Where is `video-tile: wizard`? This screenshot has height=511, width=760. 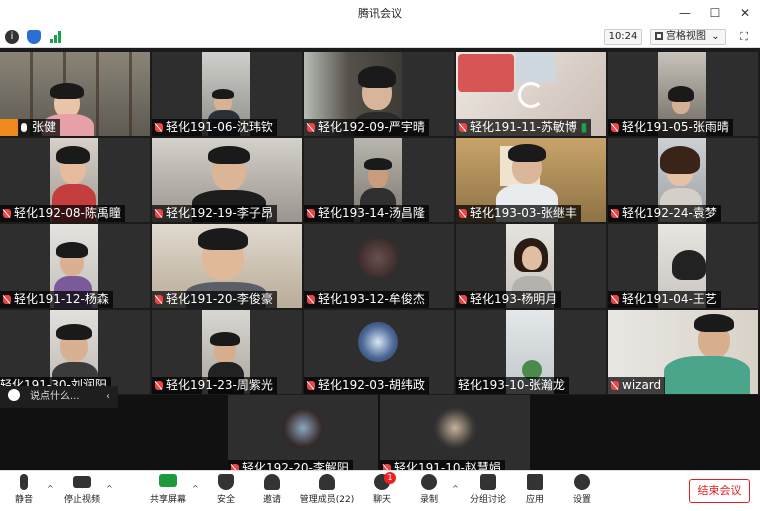 video-tile: wizard is located at coordinates (683, 352).